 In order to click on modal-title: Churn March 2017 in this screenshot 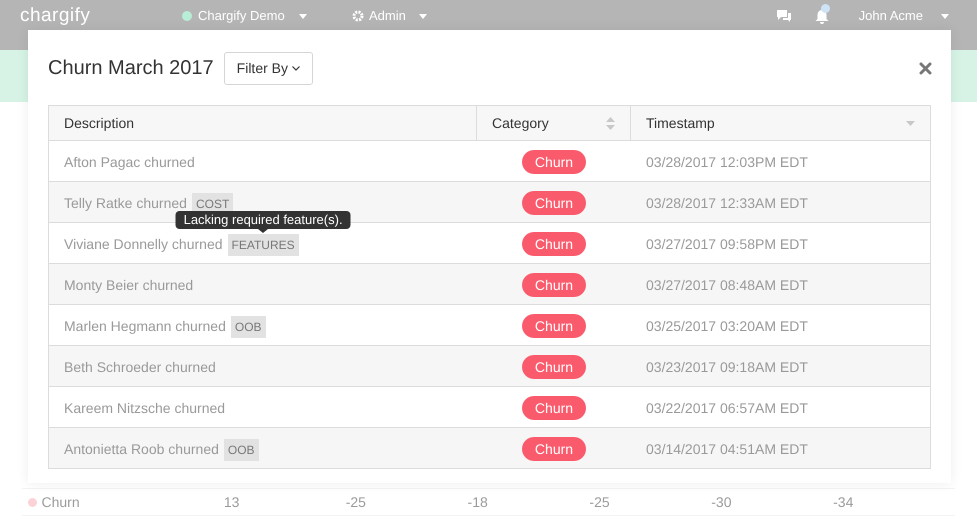, I will do `click(131, 68)`.